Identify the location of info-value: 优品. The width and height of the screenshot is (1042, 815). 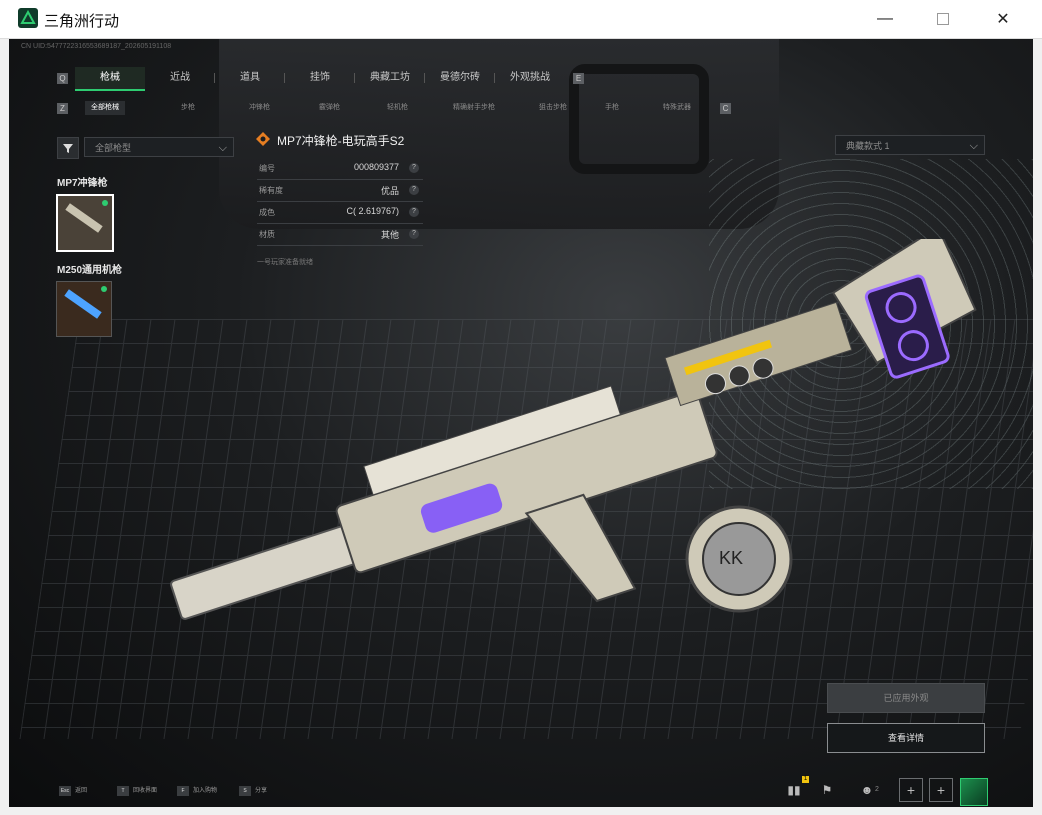
(389, 191).